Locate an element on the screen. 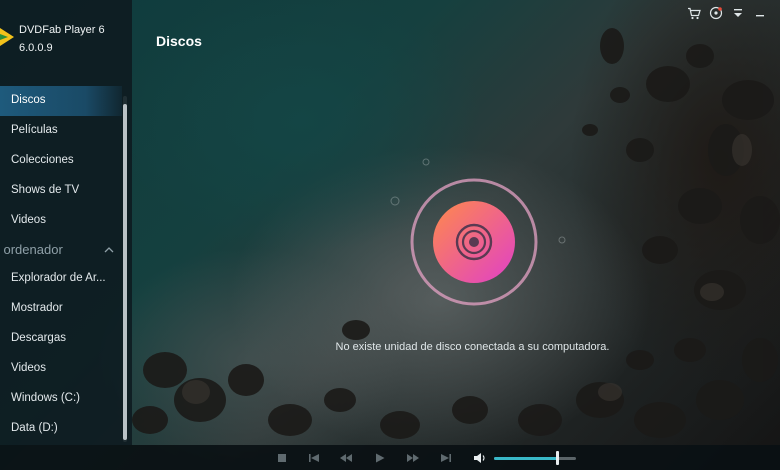  app-name: DVDFab Player 6 is located at coordinates (62, 30).